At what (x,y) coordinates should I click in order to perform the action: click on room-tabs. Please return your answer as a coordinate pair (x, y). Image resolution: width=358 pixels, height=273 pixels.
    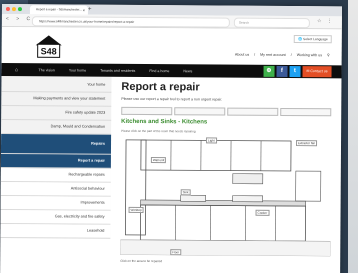
    Looking at the image, I should click on (226, 111).